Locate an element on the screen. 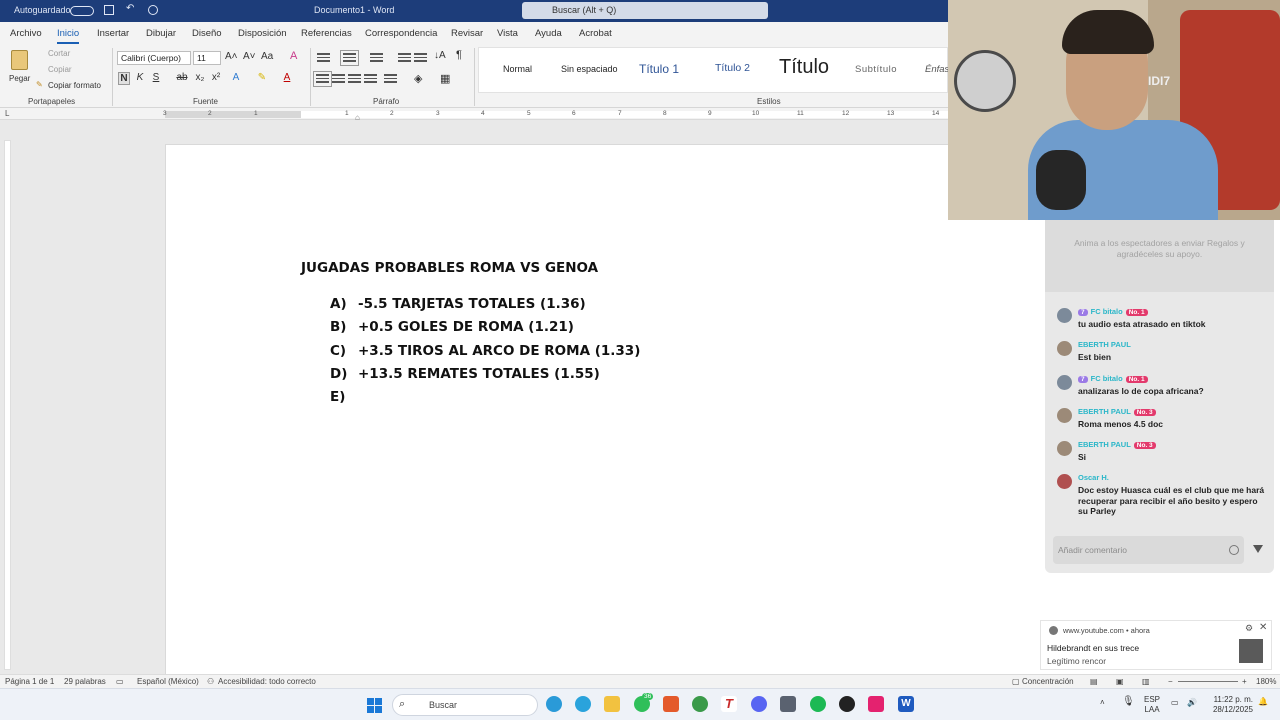 The height and width of the screenshot is (720, 1280). discord-icon is located at coordinates (759, 704).